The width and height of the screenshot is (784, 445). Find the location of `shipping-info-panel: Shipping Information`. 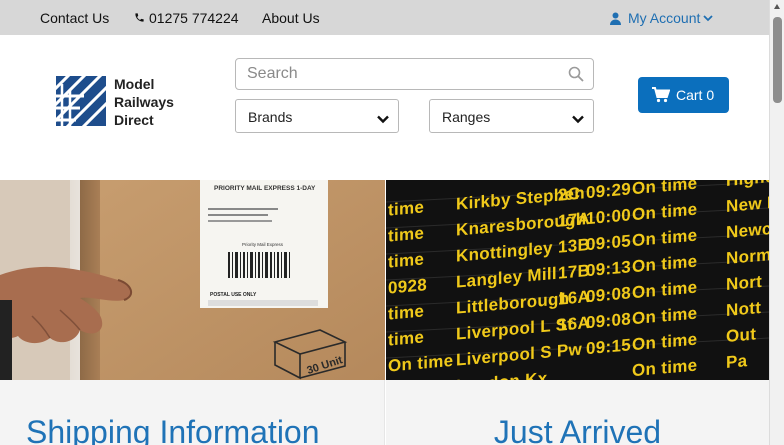

shipping-info-panel: Shipping Information is located at coordinates (192, 412).